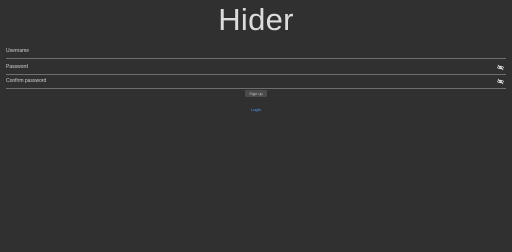 This screenshot has width=512, height=252. I want to click on username-field-container, so click(256, 52).